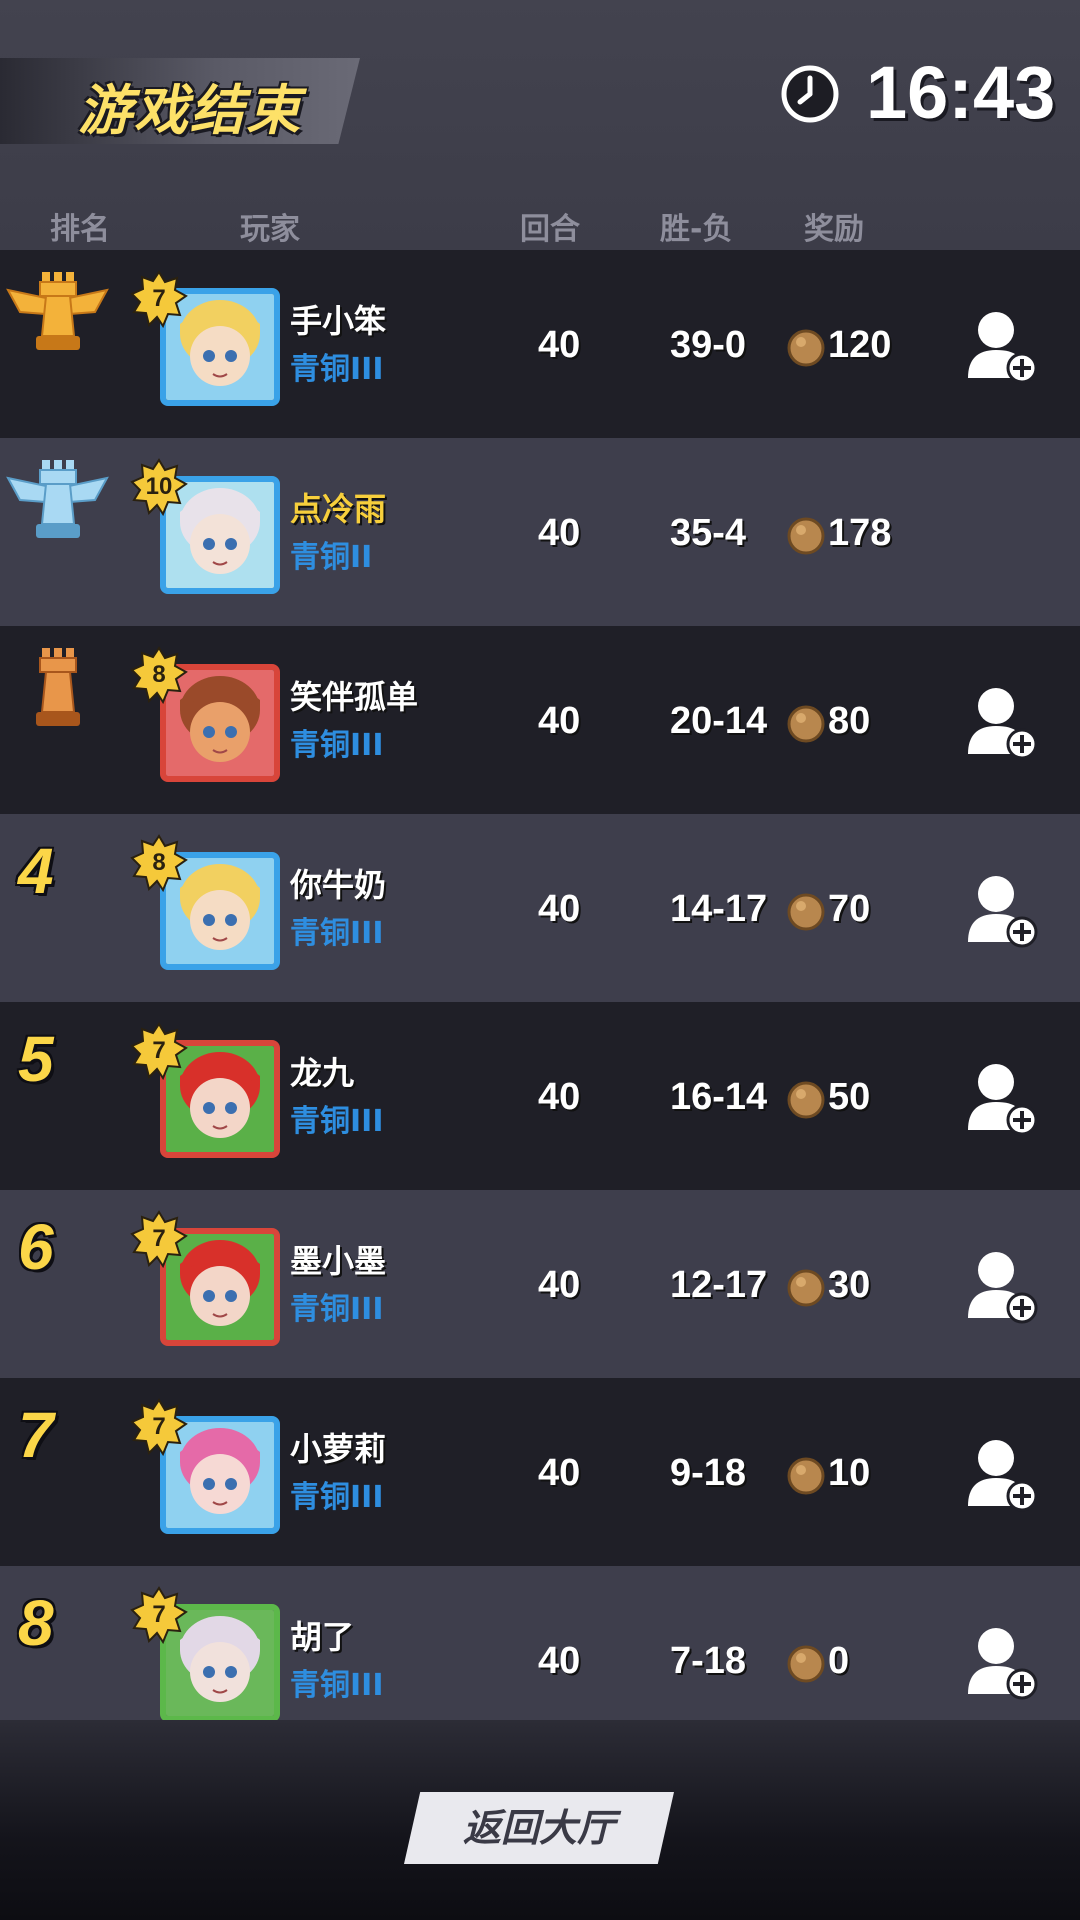 The width and height of the screenshot is (1080, 1920). What do you see at coordinates (810, 94) in the screenshot?
I see `clock-icon` at bounding box center [810, 94].